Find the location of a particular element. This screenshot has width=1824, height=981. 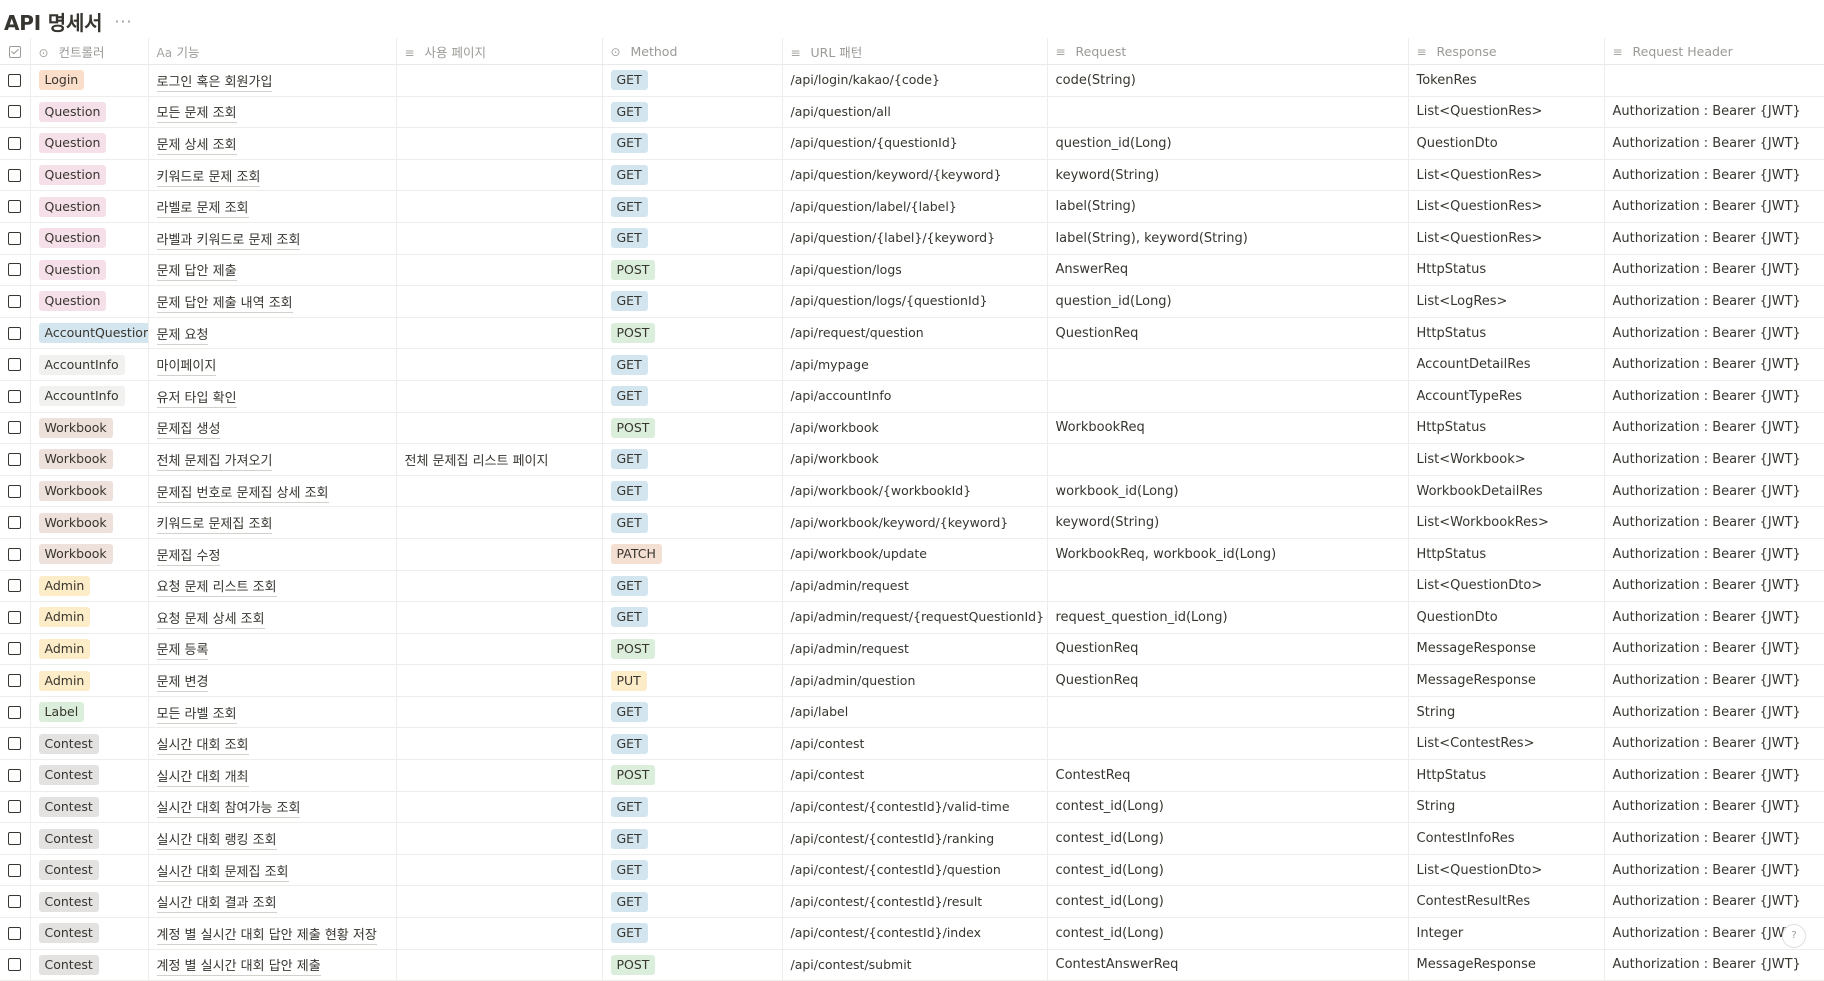

response-cell: AccountTypeRes is located at coordinates (1505, 396).